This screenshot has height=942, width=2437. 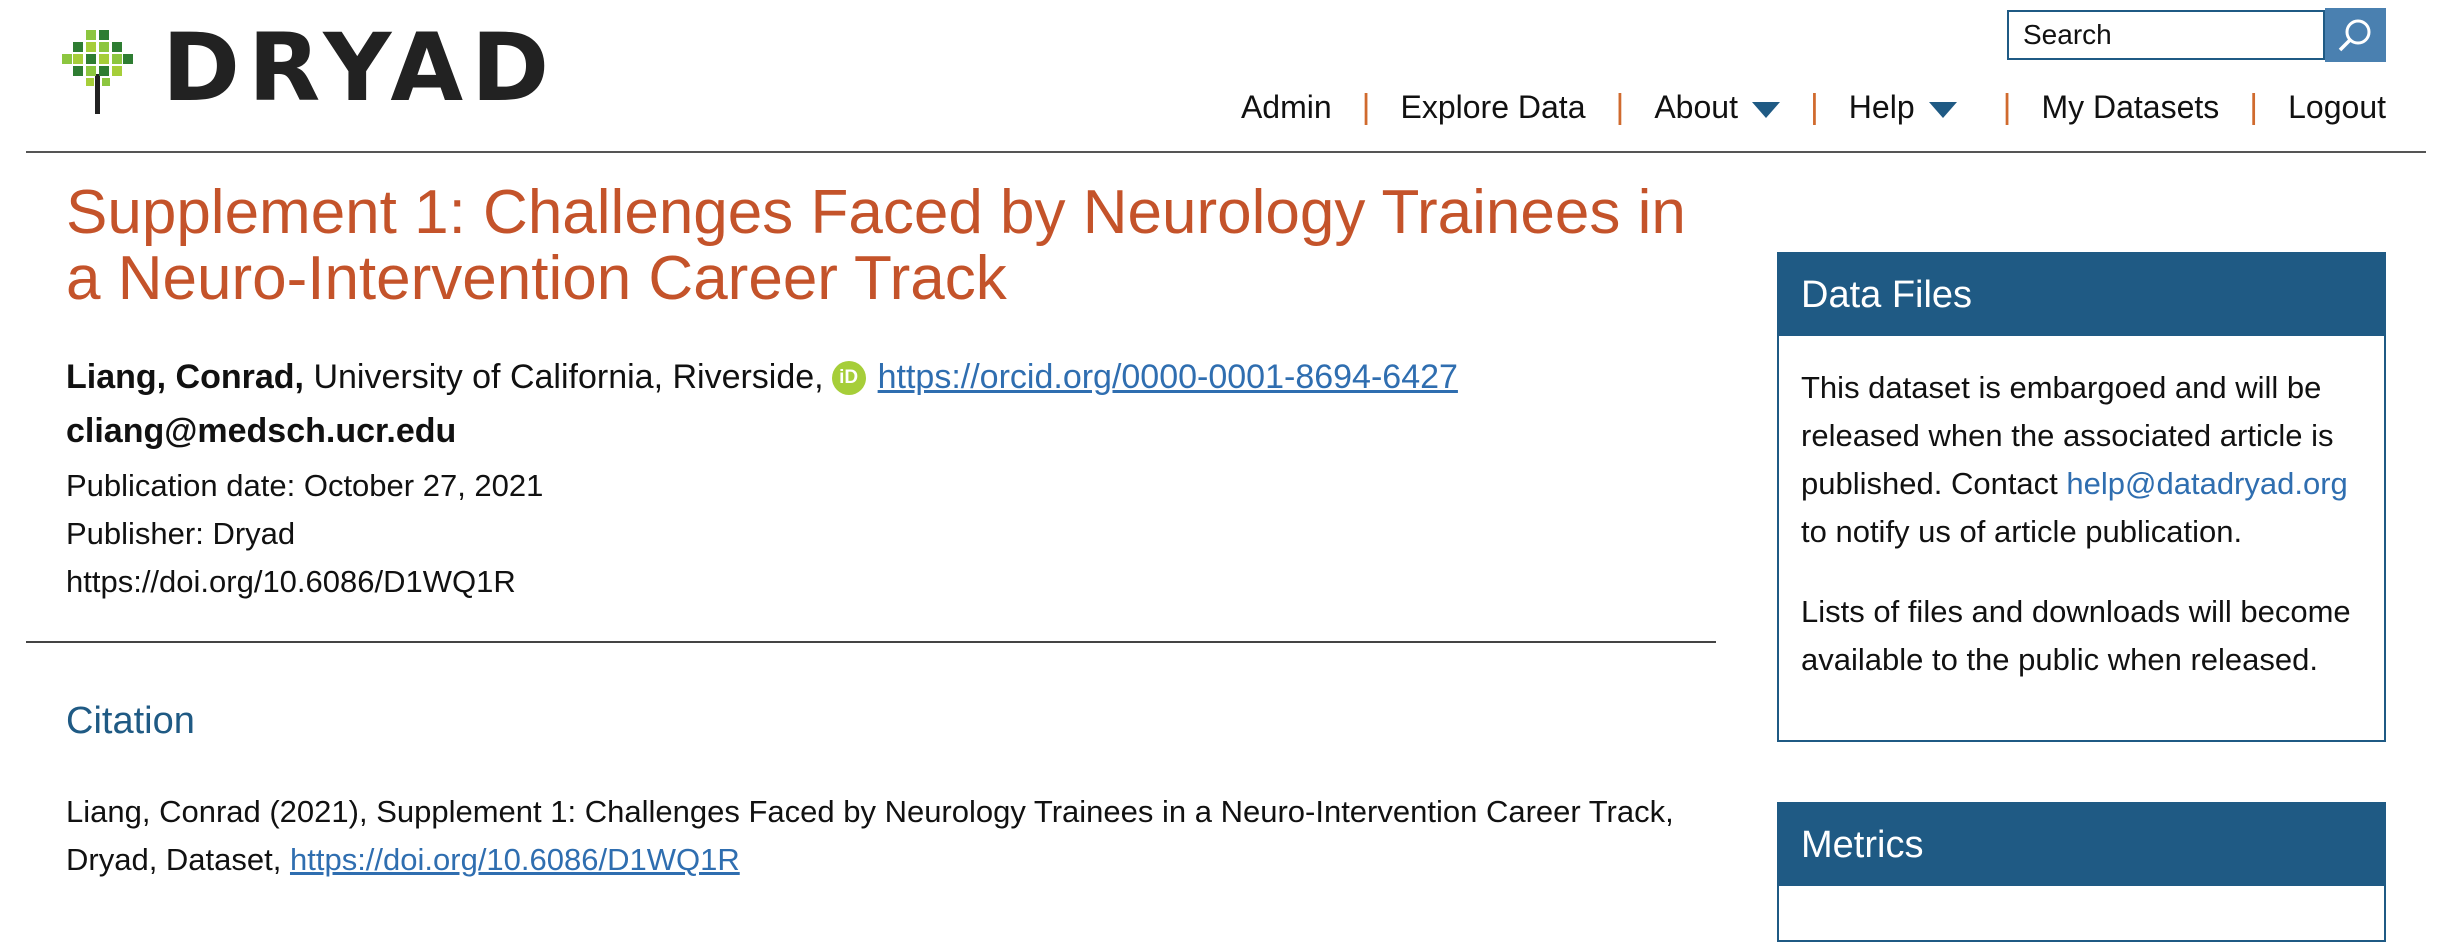 What do you see at coordinates (130, 721) in the screenshot?
I see `citation-heading: Citation` at bounding box center [130, 721].